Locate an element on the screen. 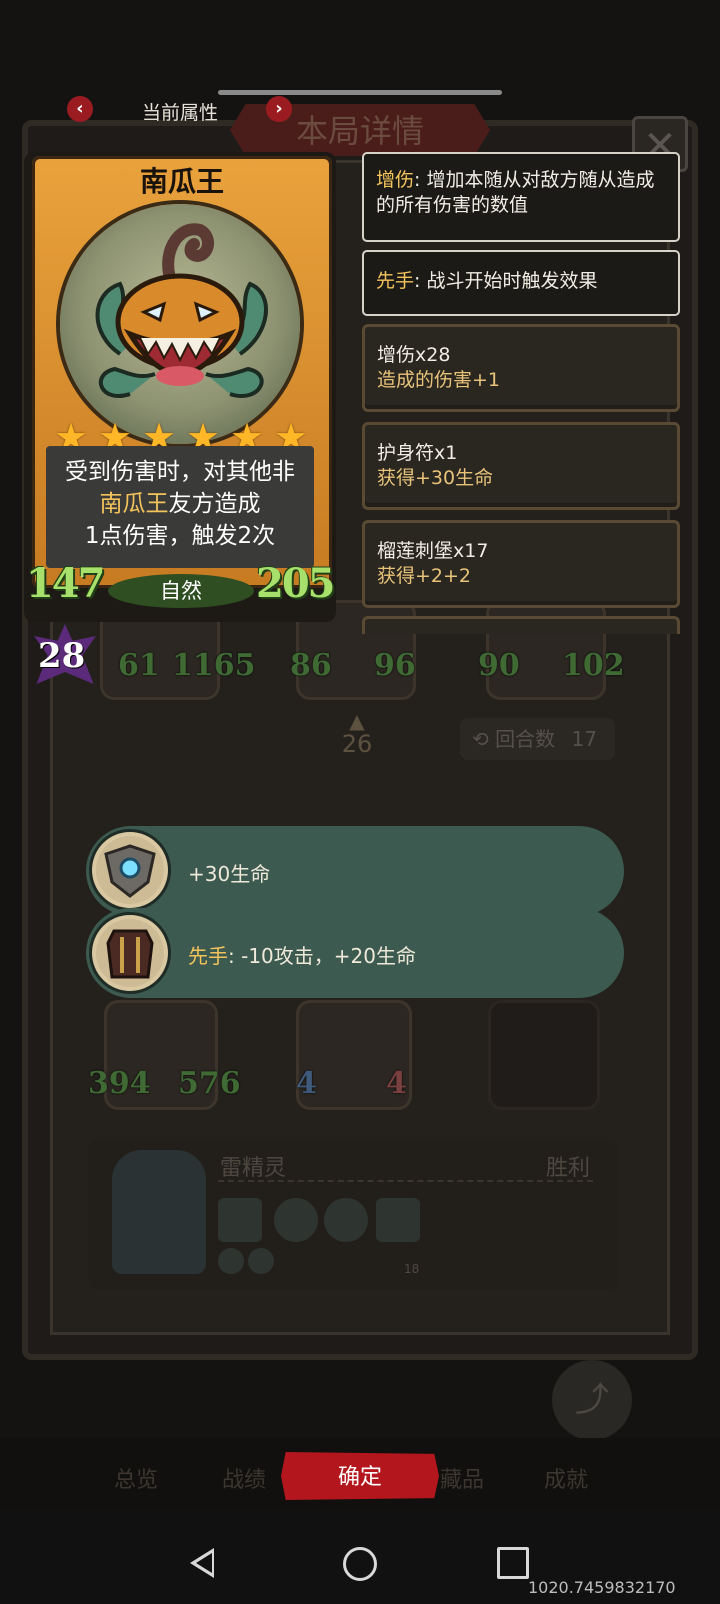 The height and width of the screenshot is (1604, 720). buff-effect: 获得+2+2 is located at coordinates (424, 576).